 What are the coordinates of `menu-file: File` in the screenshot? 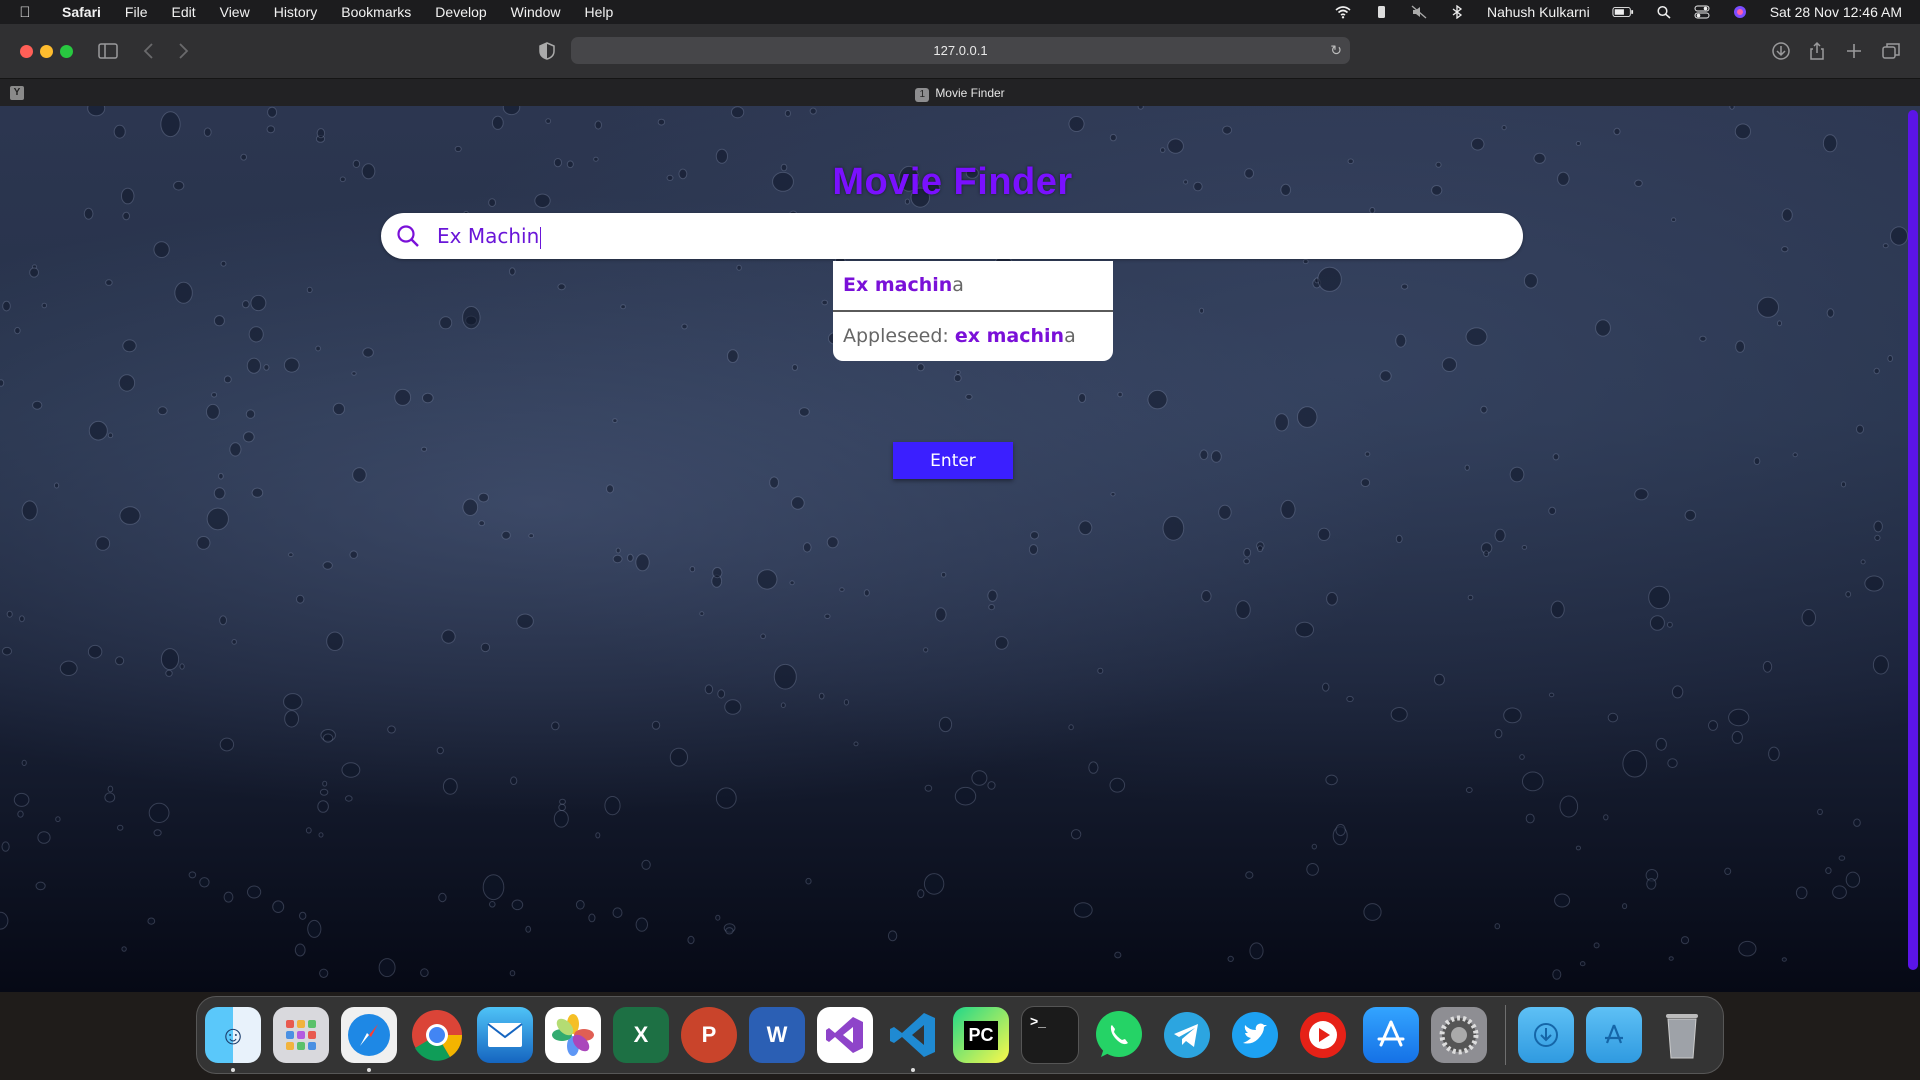 It's located at (136, 12).